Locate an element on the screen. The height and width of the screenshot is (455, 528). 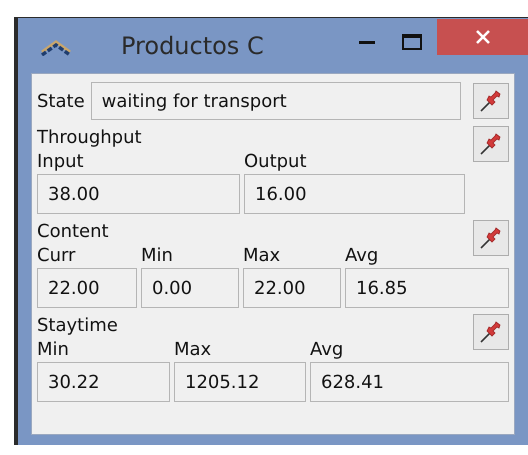
state-field: waiting for transport is located at coordinates (275, 101).